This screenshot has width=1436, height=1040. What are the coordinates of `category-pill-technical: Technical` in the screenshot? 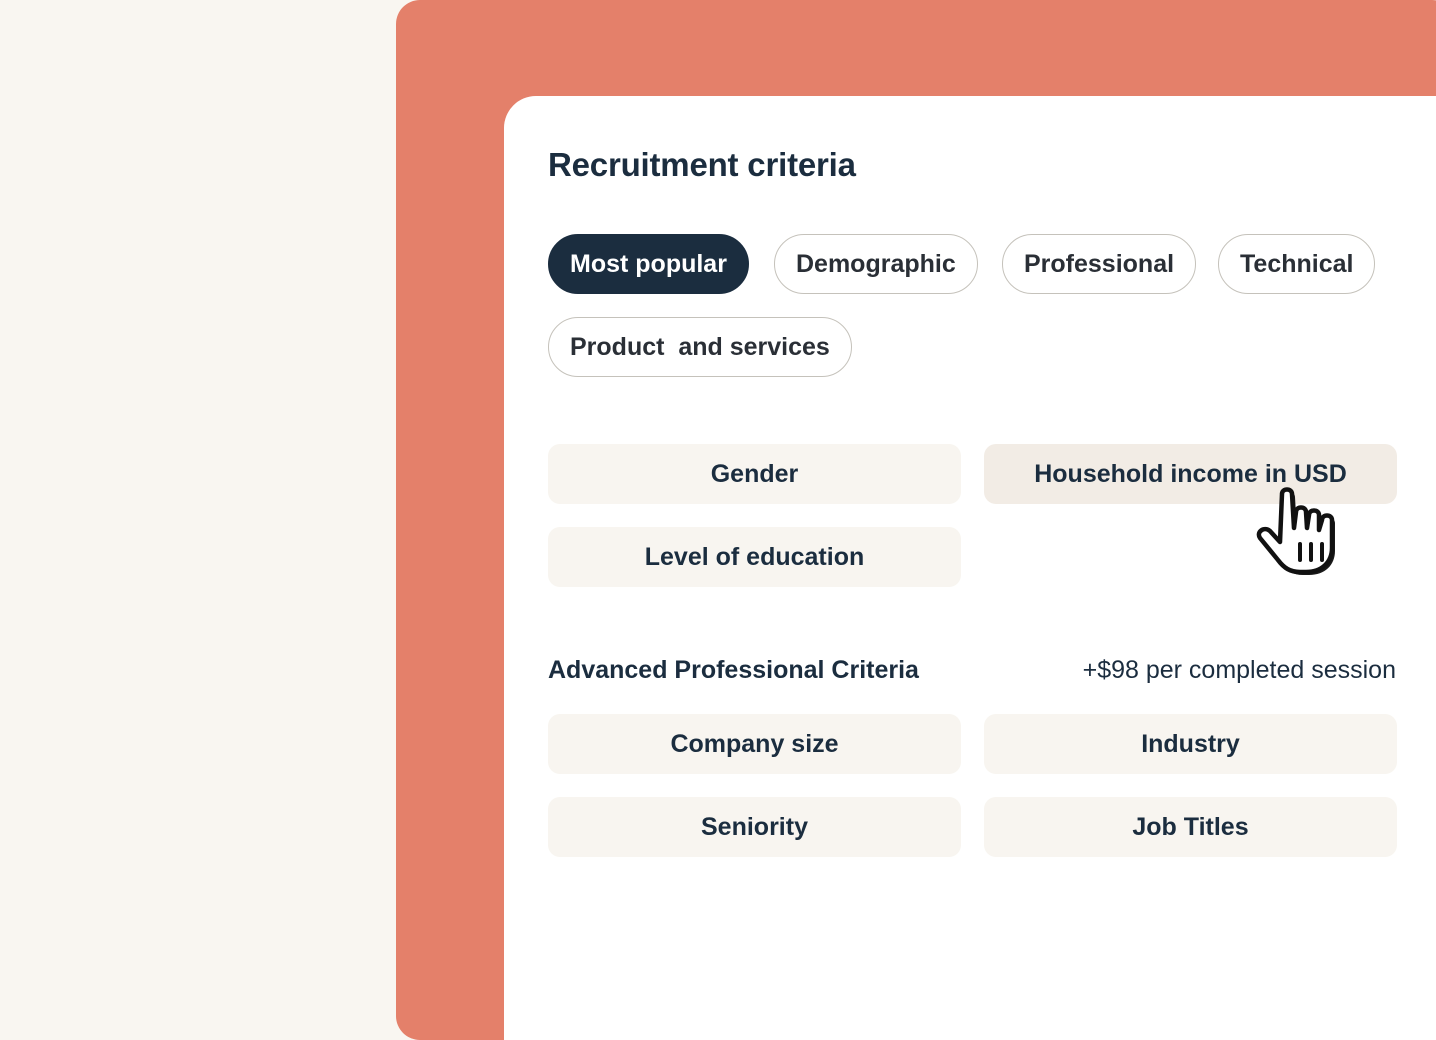 It's located at (1297, 264).